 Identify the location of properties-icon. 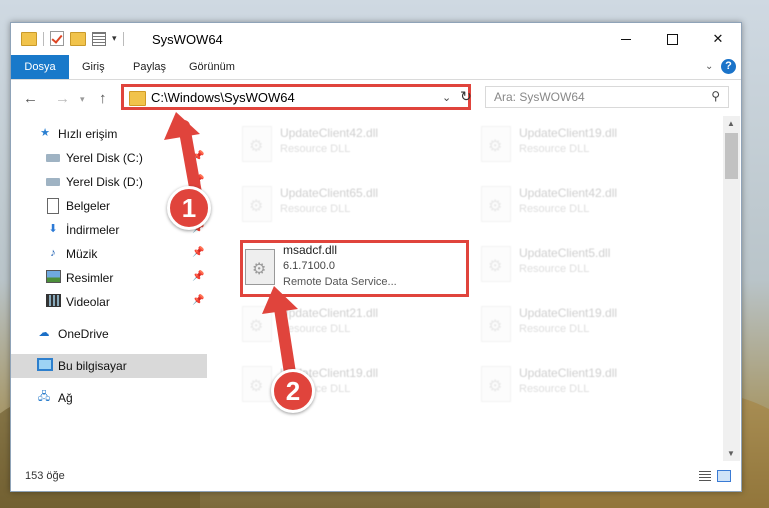
(99, 38).